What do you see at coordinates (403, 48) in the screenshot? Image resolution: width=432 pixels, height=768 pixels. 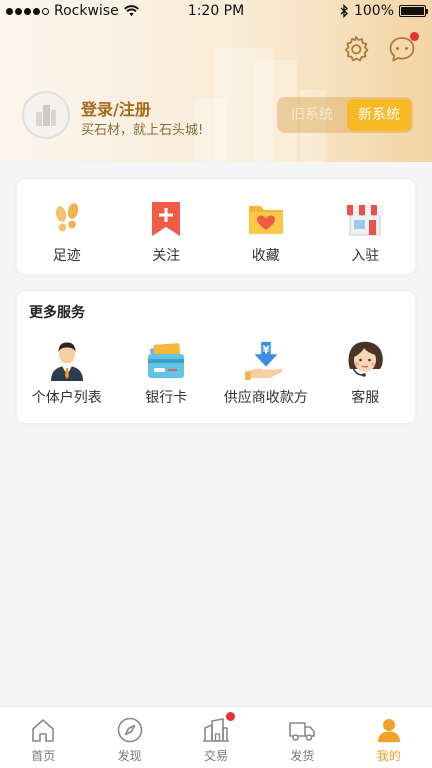 I see `message-button` at bounding box center [403, 48].